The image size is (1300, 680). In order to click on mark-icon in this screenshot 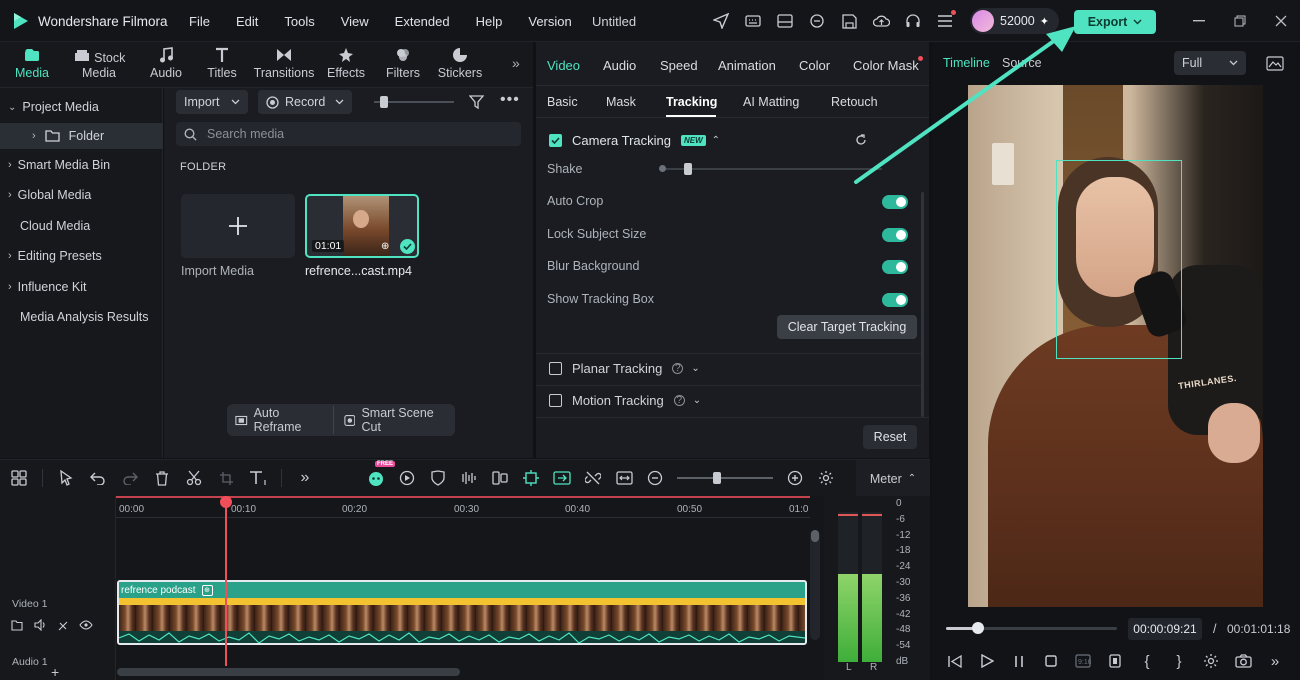, I will do `click(1115, 661)`.